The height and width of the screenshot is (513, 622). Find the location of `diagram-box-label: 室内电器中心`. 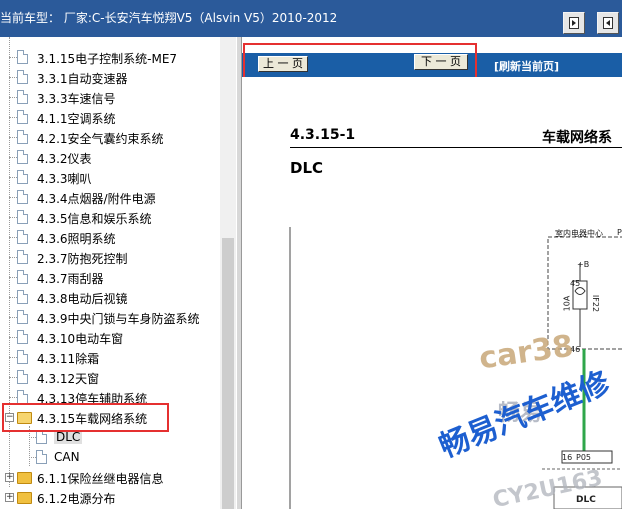

diagram-box-label: 室内电器中心 is located at coordinates (579, 233).